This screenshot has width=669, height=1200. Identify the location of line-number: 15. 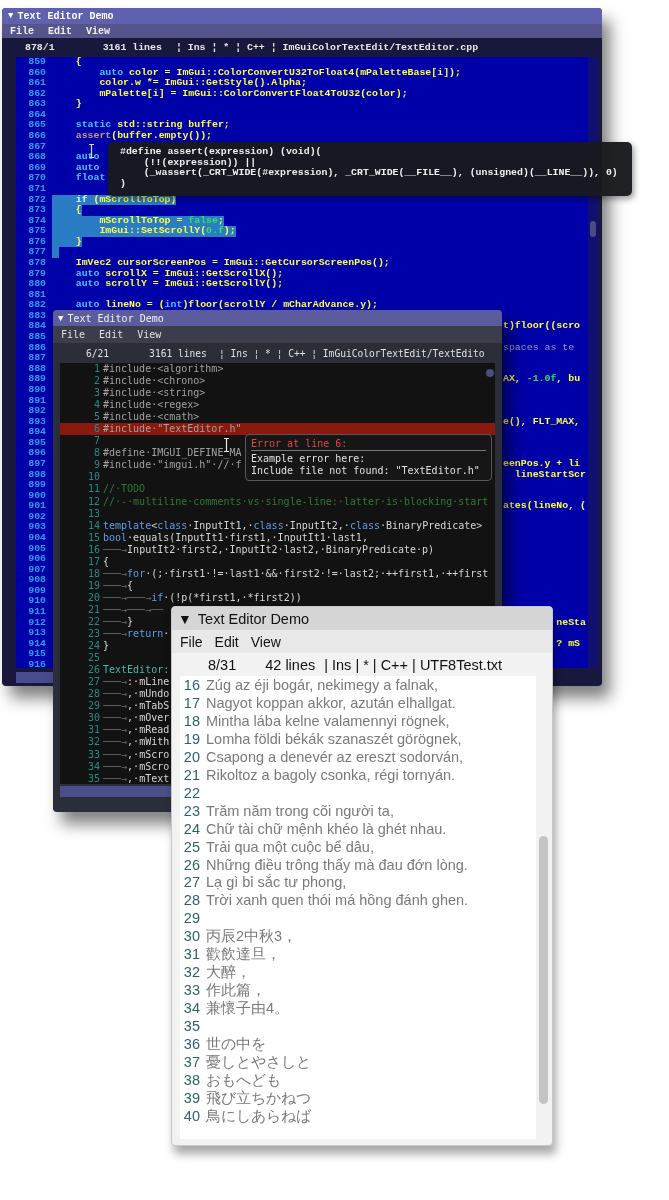
(93, 537).